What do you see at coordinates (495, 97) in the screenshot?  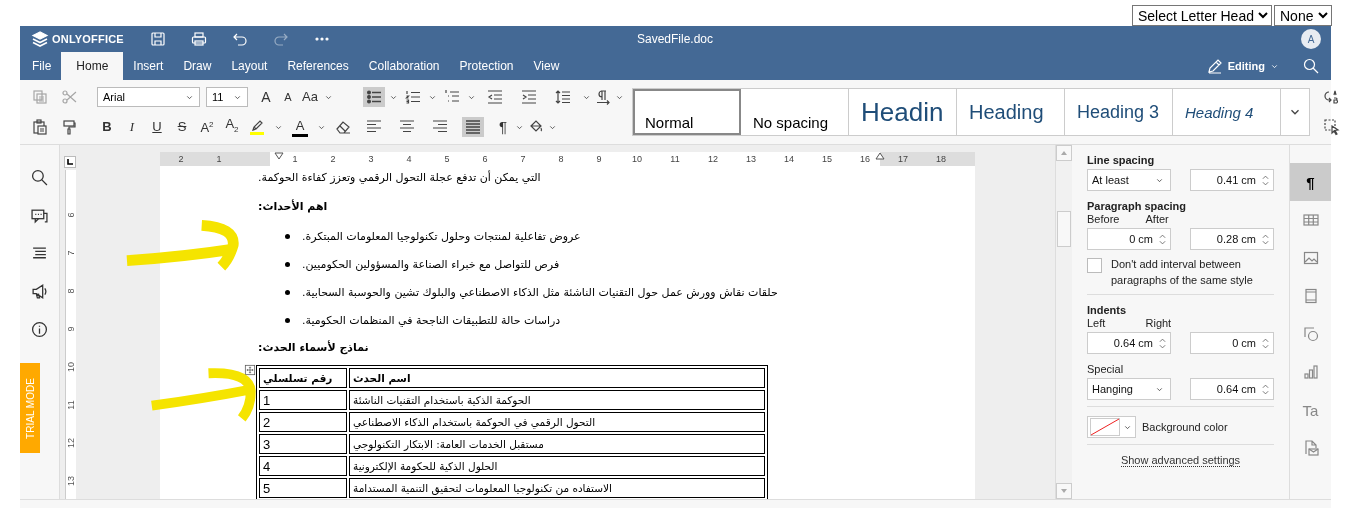 I see `decrease-indent-icon` at bounding box center [495, 97].